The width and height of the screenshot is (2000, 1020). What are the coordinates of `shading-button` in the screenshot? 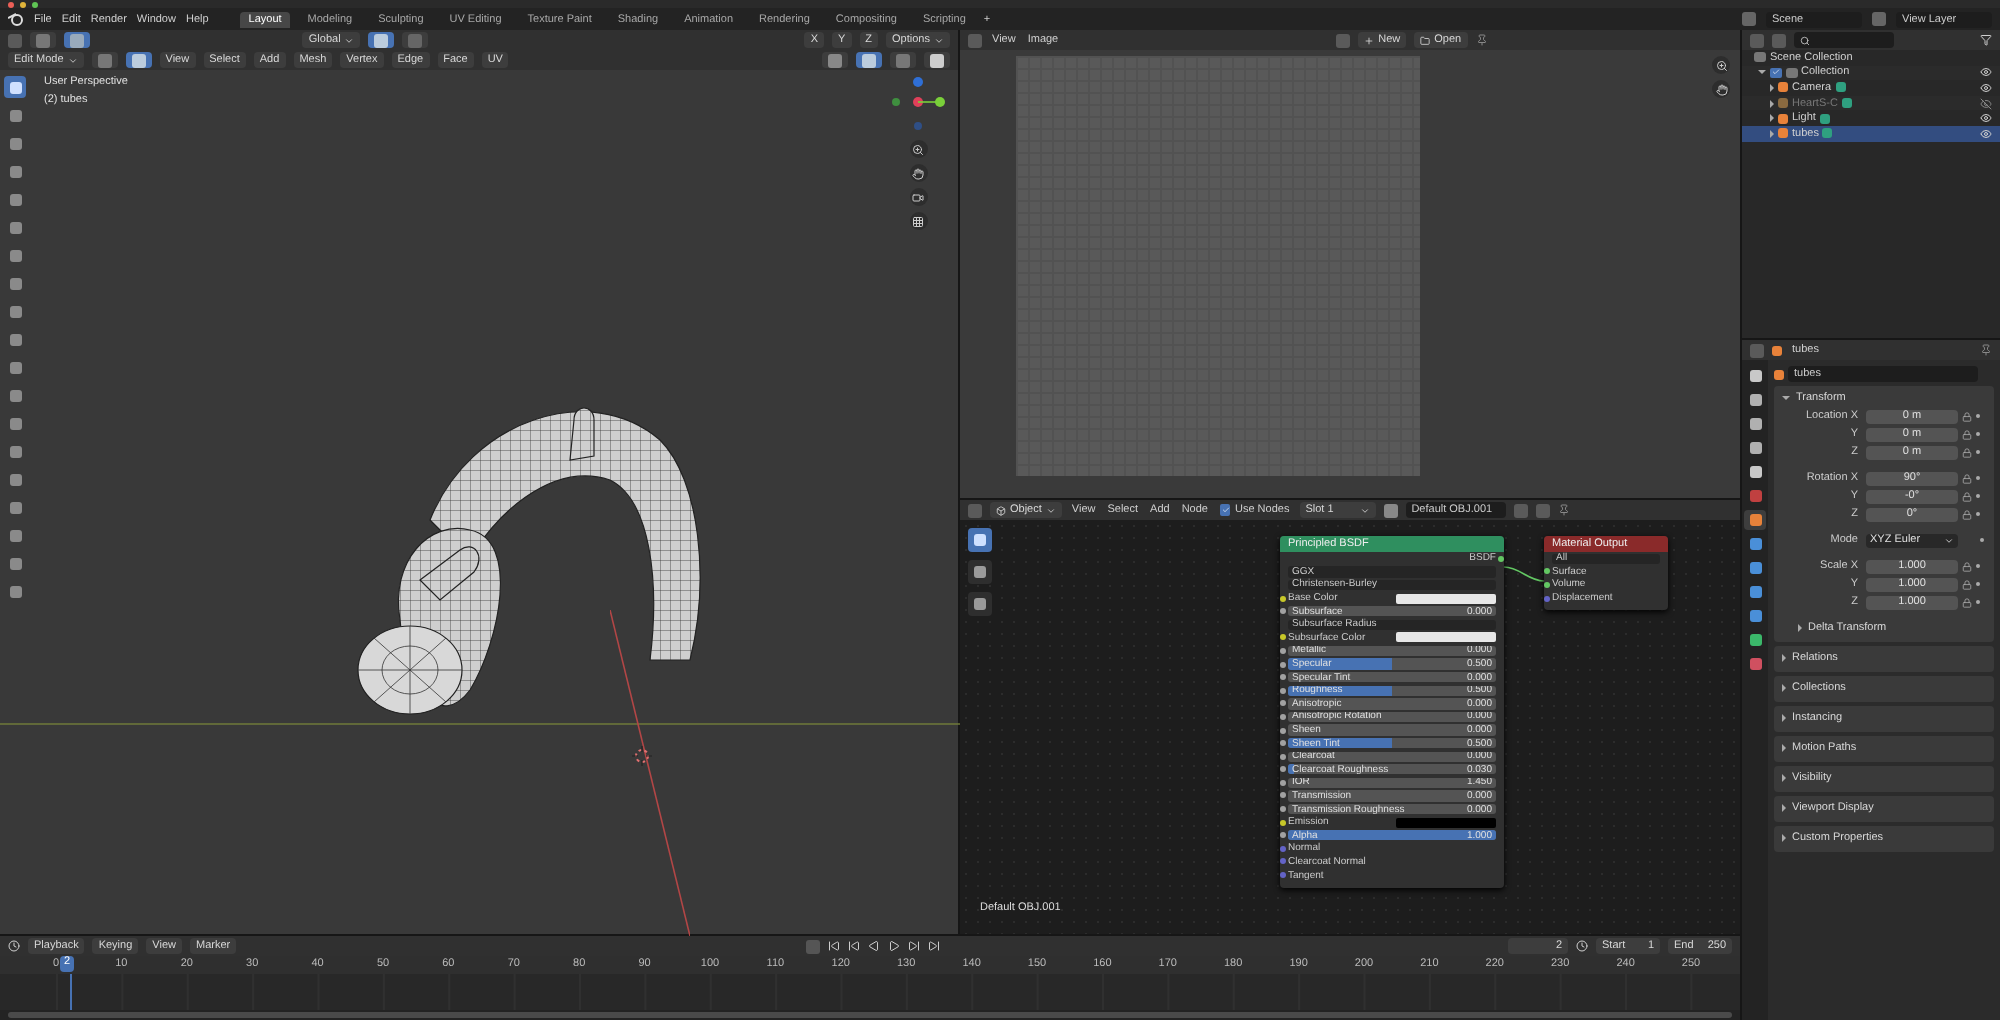 It's located at (937, 60).